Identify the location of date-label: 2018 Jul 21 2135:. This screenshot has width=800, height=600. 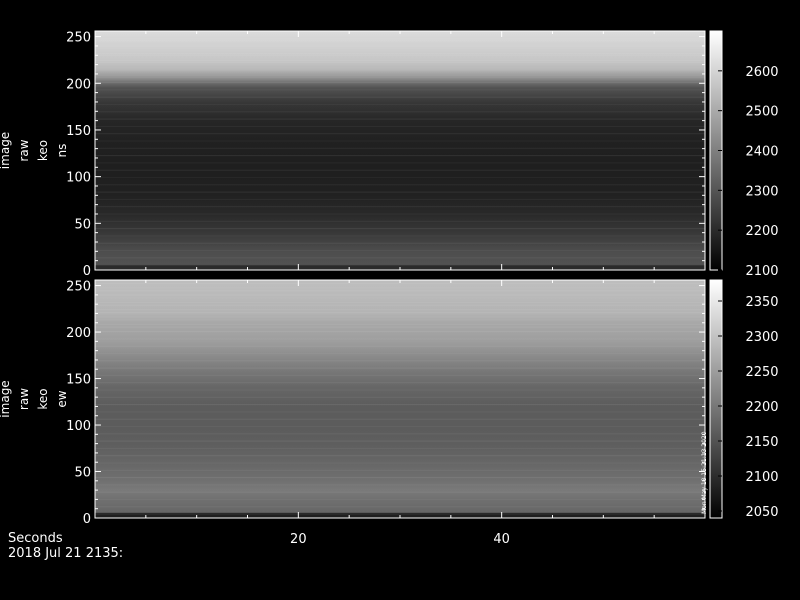
(66, 553).